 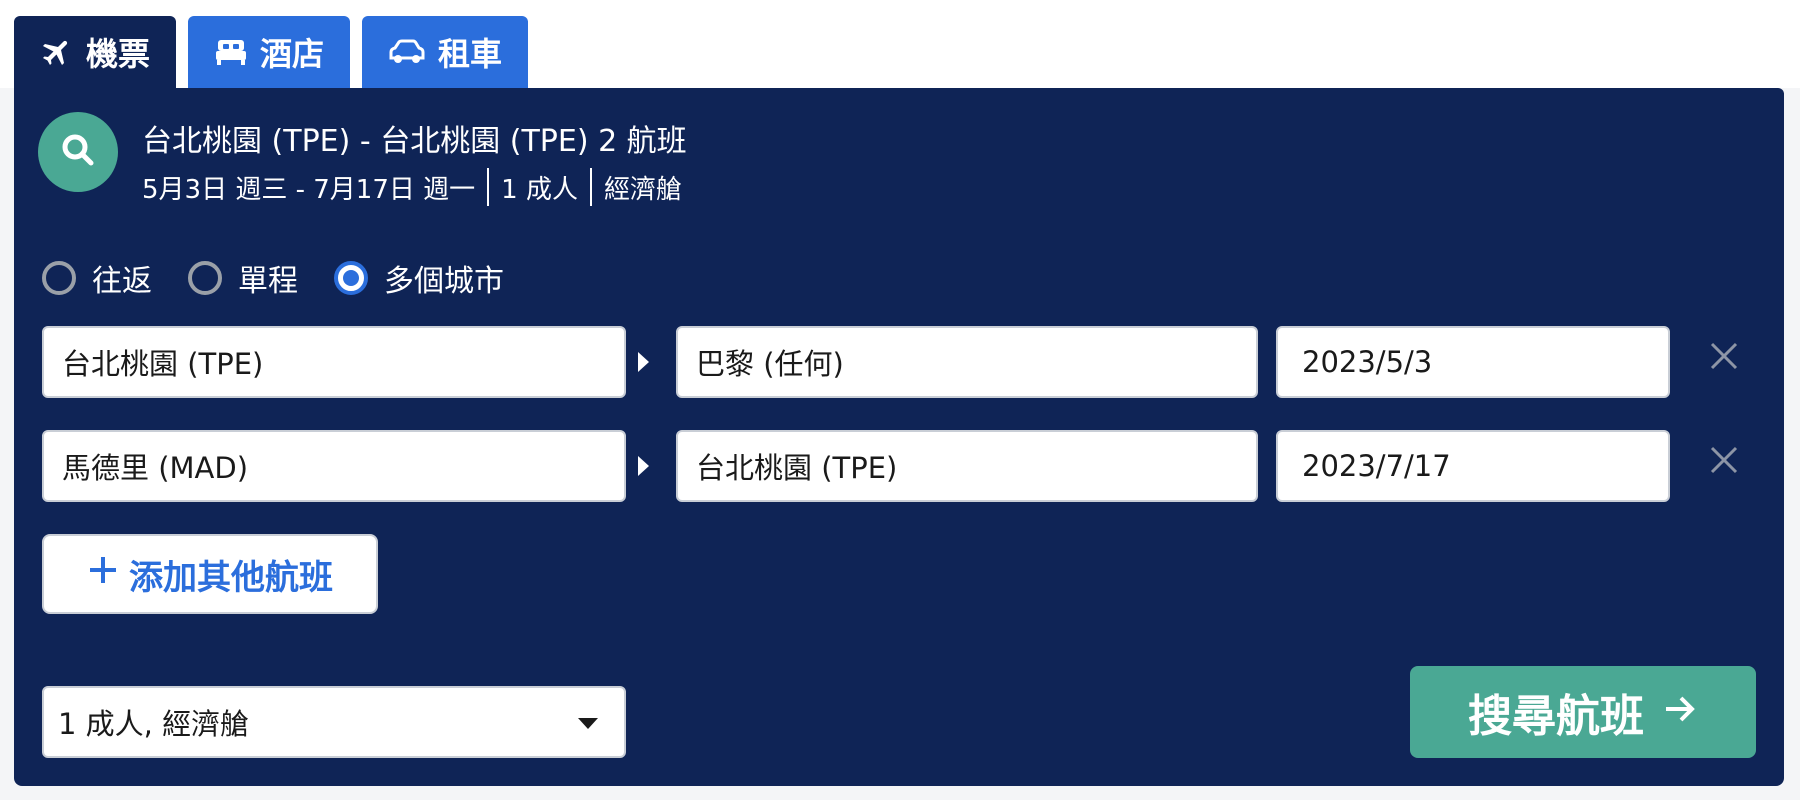 I want to click on trip-type-group: 往返 單程 多個城市, so click(x=273, y=278).